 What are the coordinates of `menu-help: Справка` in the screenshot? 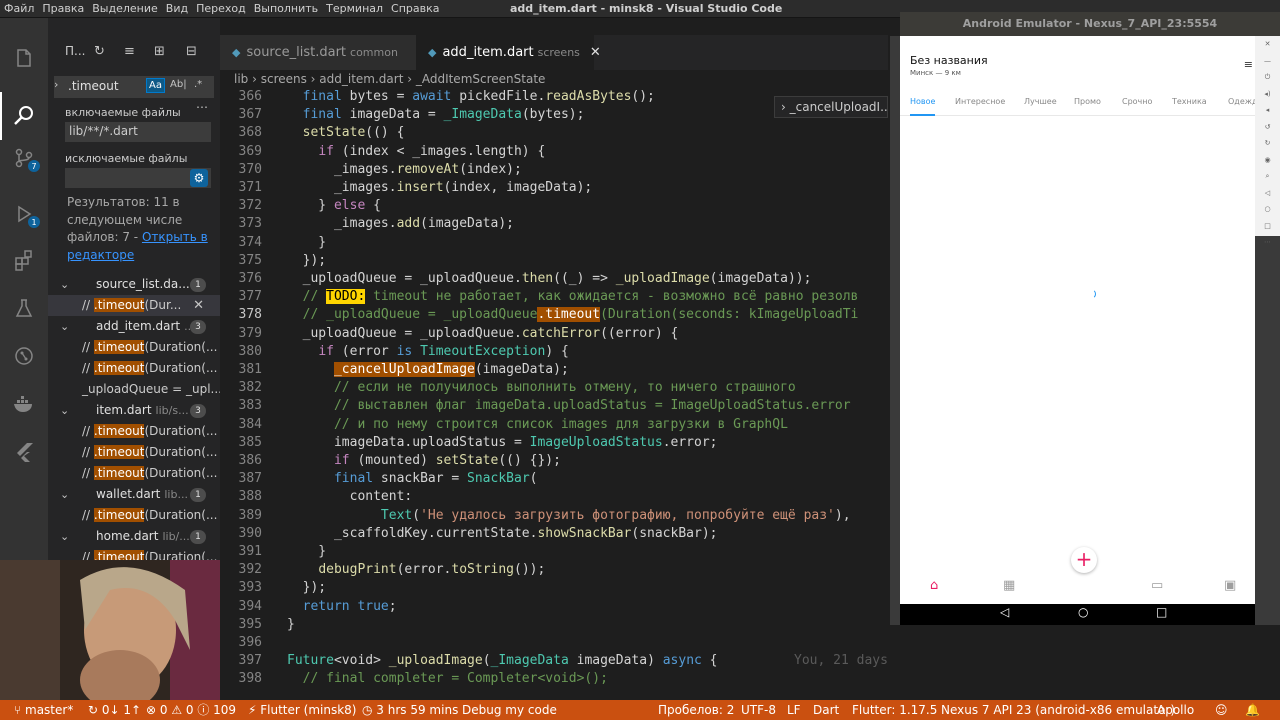 It's located at (415, 9).